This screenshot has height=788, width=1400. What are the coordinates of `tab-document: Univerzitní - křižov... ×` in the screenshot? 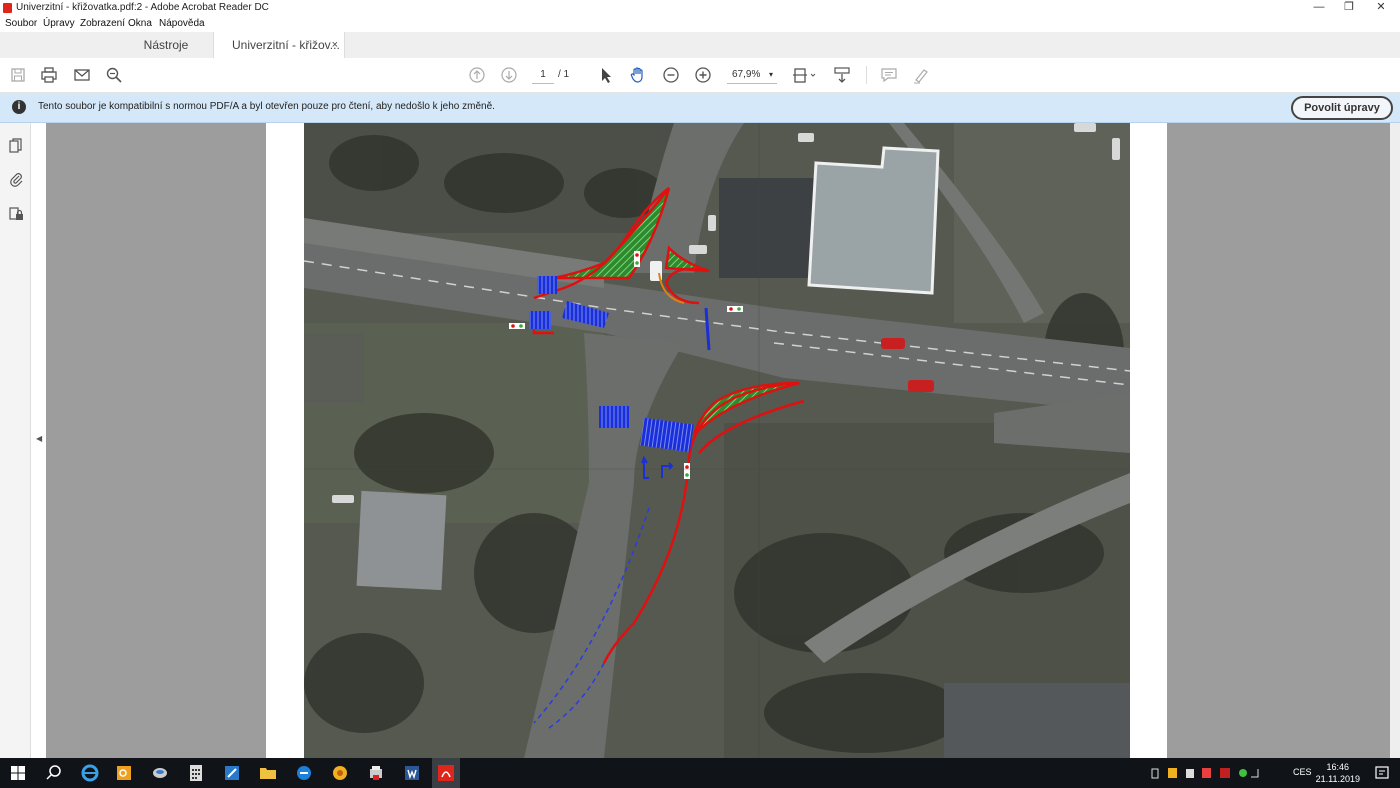 It's located at (279, 45).